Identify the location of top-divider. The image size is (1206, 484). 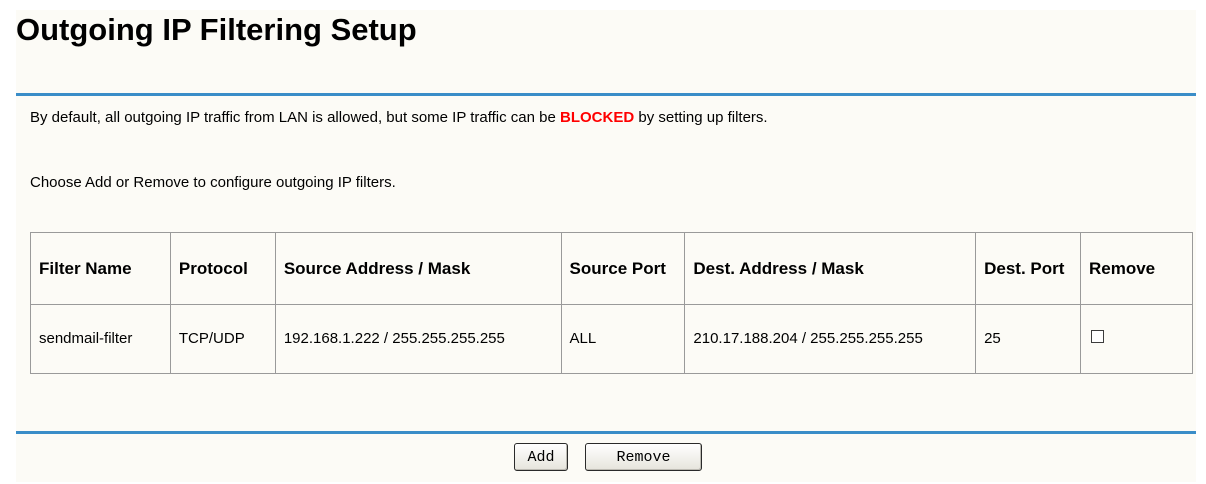
(606, 94).